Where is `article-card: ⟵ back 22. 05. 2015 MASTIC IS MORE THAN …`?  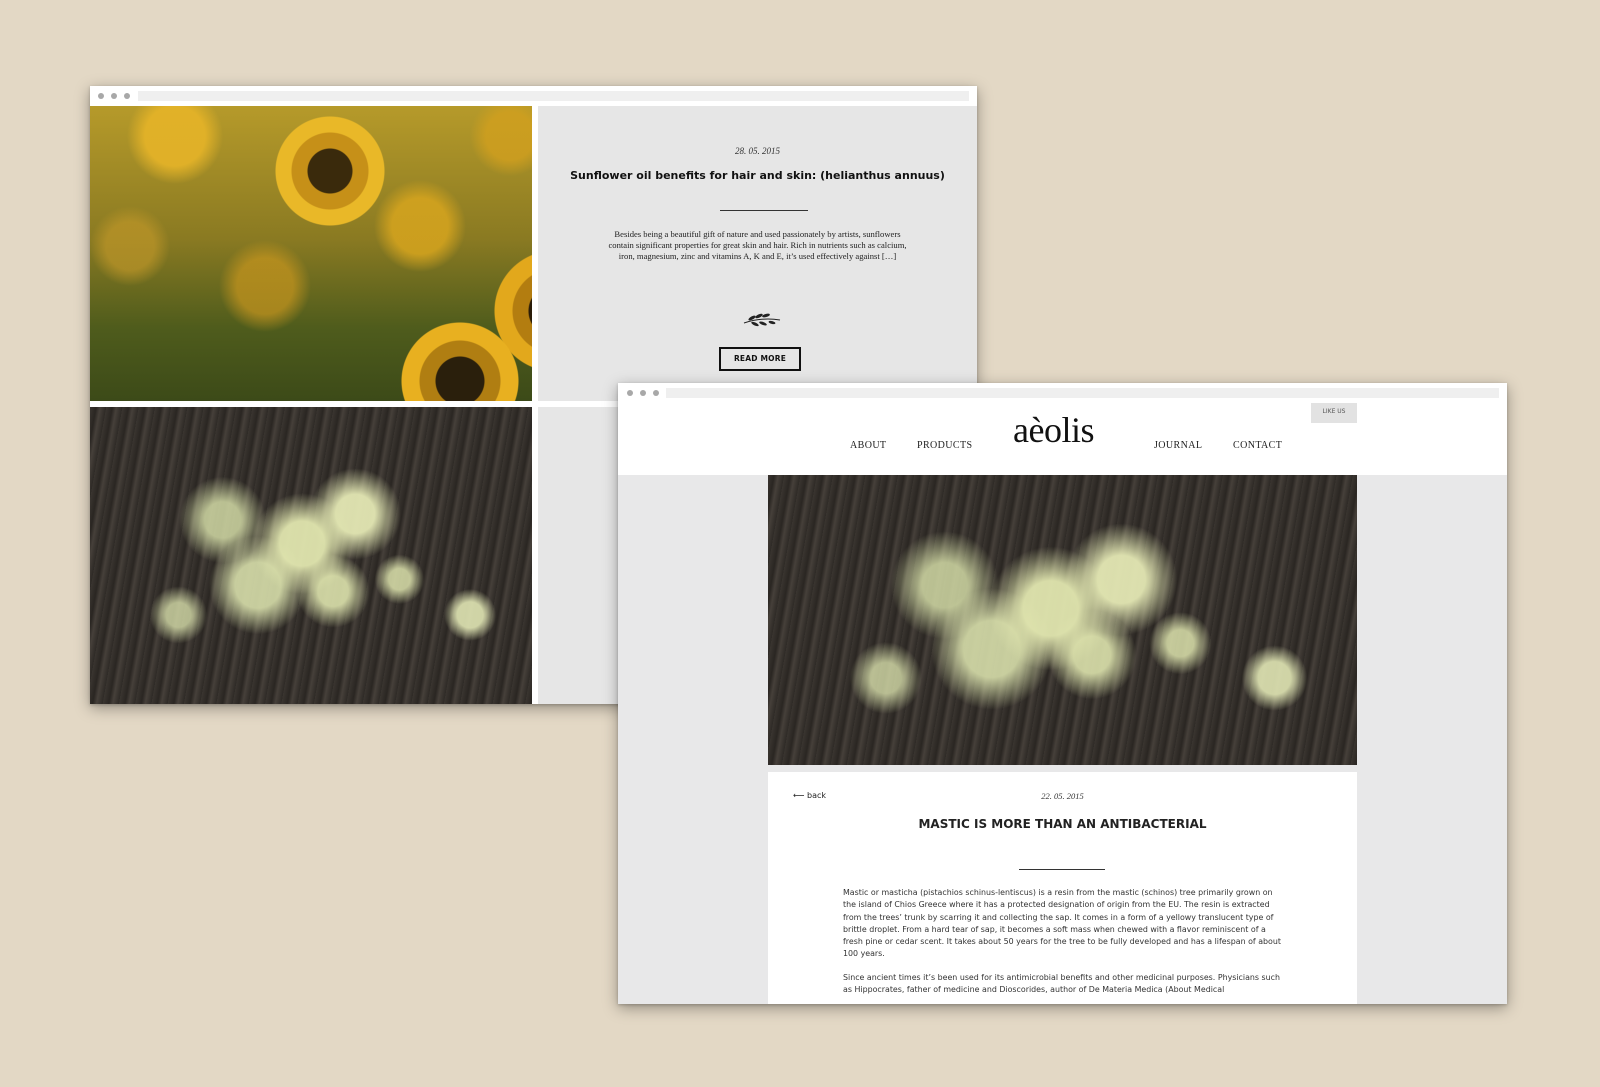 article-card: ⟵ back 22. 05. 2015 MASTIC IS MORE THAN … is located at coordinates (1062, 888).